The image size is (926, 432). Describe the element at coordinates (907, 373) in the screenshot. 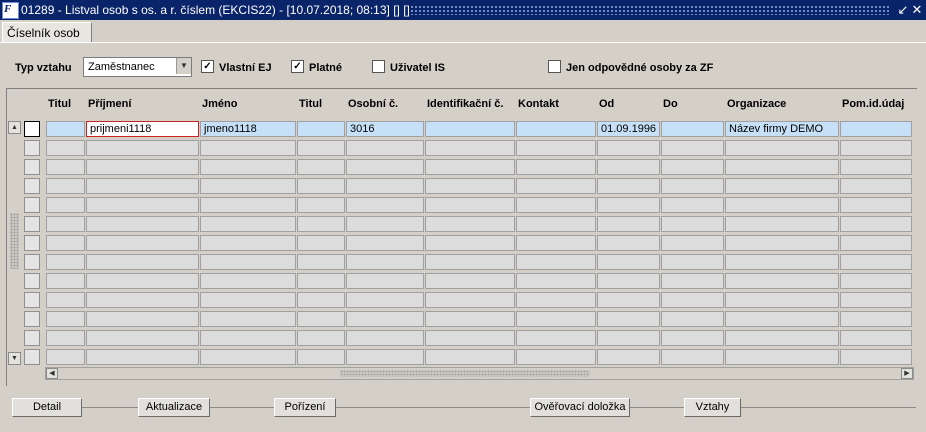

I see `scroll-right-icon: ▶` at that location.